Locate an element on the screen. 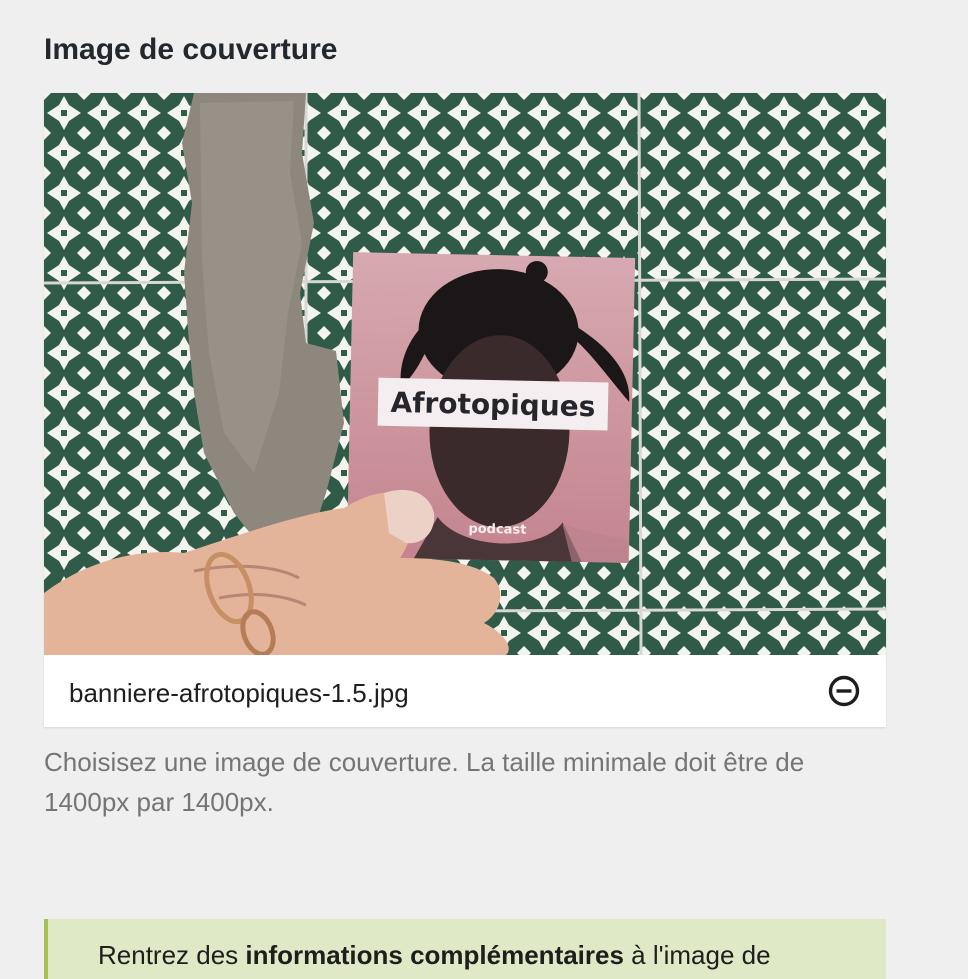 The height and width of the screenshot is (979, 968). file-name: banniere-afrotopiques-1.5.jpg is located at coordinates (239, 693).